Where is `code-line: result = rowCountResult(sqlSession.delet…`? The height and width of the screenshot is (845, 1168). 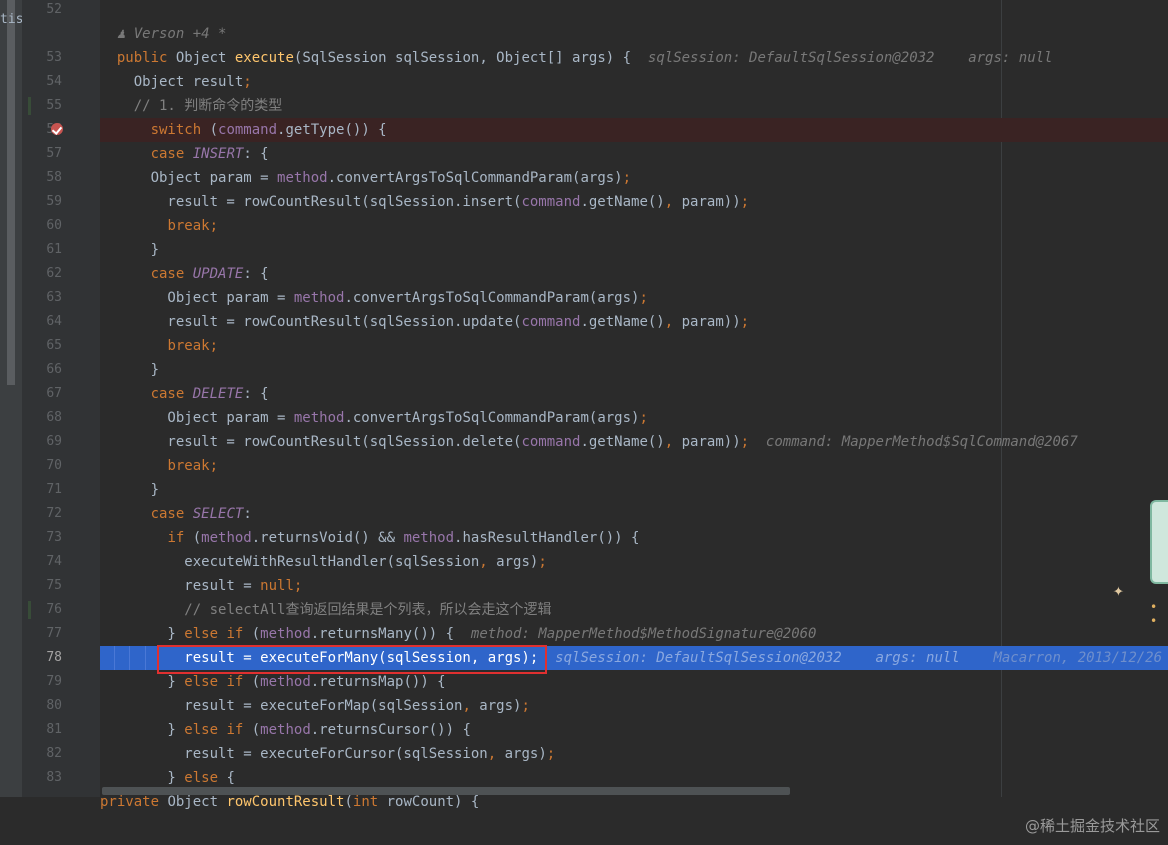
code-line: result = rowCountResult(sqlSession.delet… is located at coordinates (634, 442).